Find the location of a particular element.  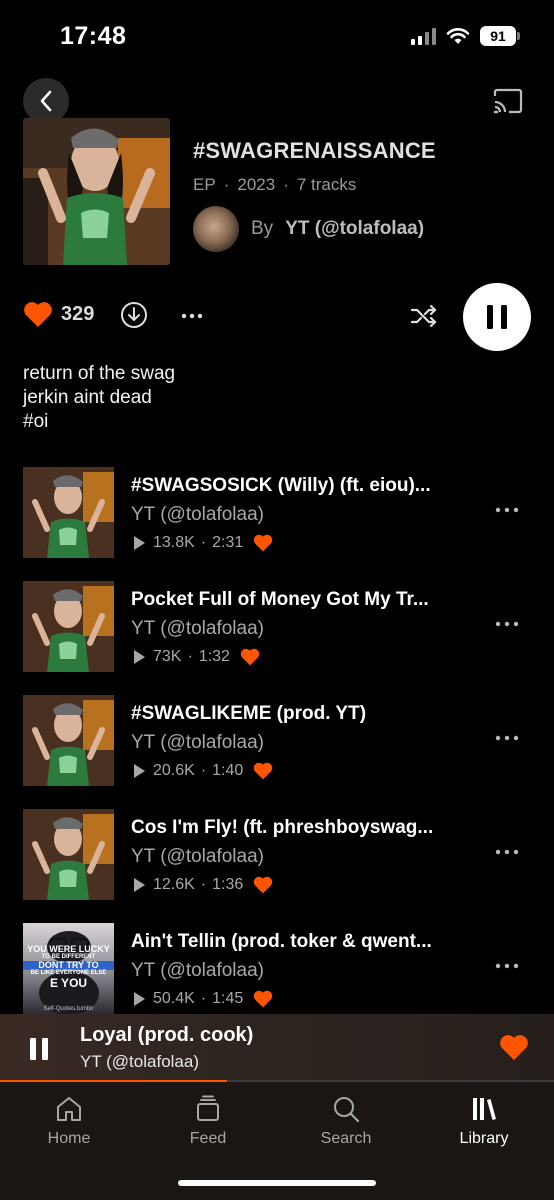

shuffle-button is located at coordinates (424, 316).